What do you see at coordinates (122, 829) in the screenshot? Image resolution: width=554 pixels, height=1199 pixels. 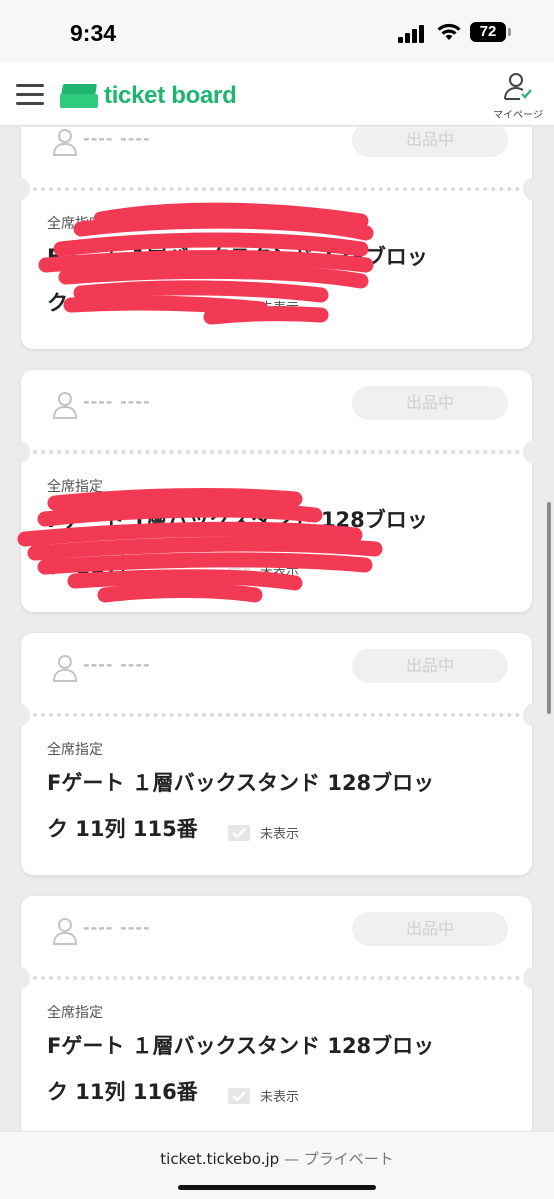 I see `seat-info-line2: ク 11列 115番` at bounding box center [122, 829].